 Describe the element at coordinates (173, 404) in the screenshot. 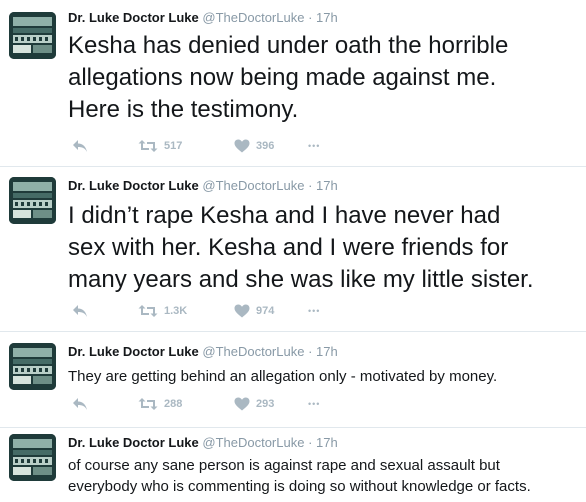

I see `retweet-count: 288` at that location.